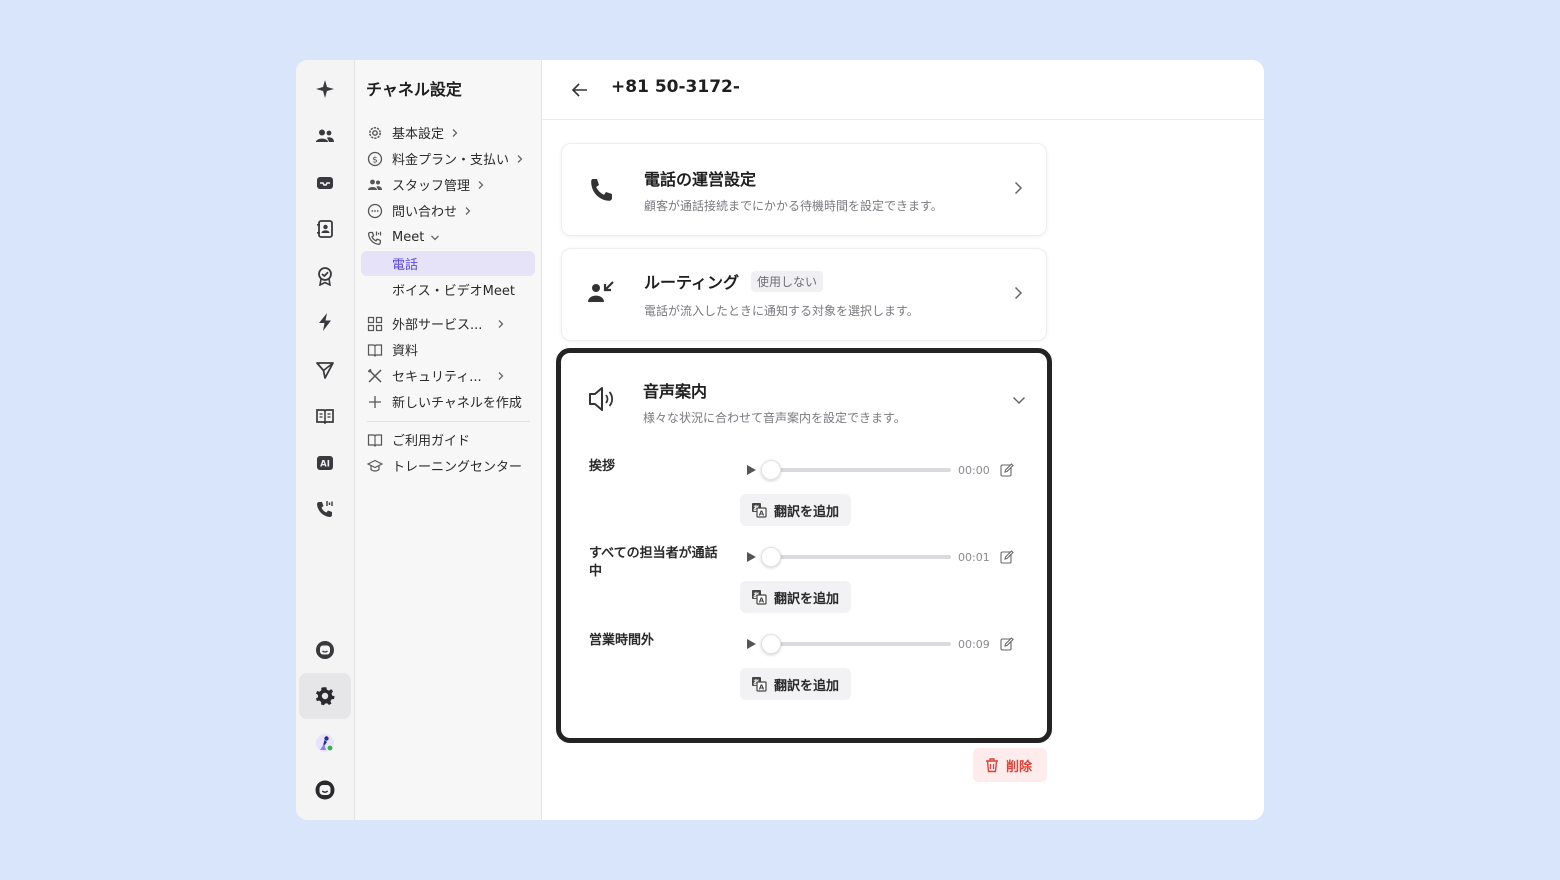 This screenshot has width=1560, height=880. What do you see at coordinates (580, 90) in the screenshot?
I see `back-arrow-icon` at bounding box center [580, 90].